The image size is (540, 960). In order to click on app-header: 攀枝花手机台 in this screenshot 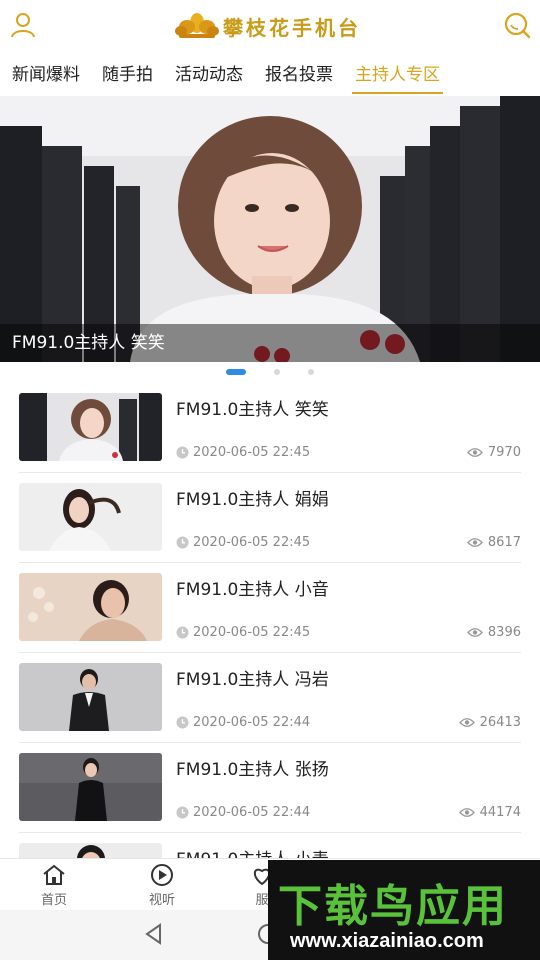, I will do `click(270, 26)`.